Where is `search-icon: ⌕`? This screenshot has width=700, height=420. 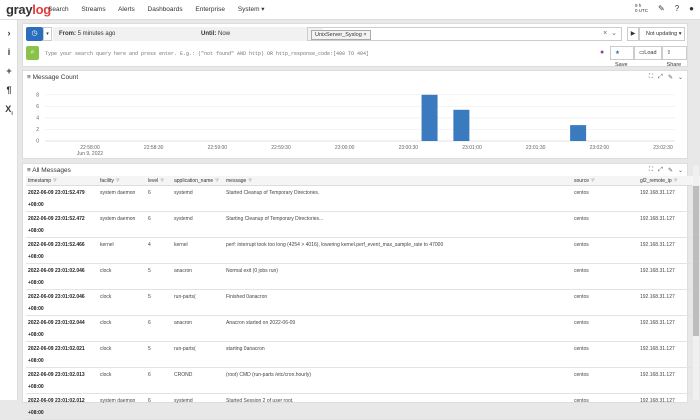 search-icon: ⌕ is located at coordinates (32, 52).